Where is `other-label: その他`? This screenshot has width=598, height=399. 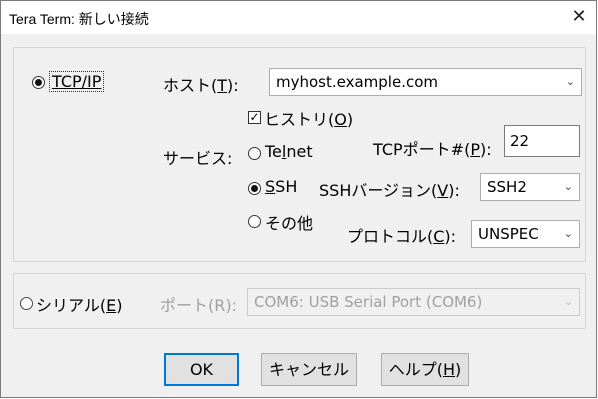 other-label: その他 is located at coordinates (289, 222).